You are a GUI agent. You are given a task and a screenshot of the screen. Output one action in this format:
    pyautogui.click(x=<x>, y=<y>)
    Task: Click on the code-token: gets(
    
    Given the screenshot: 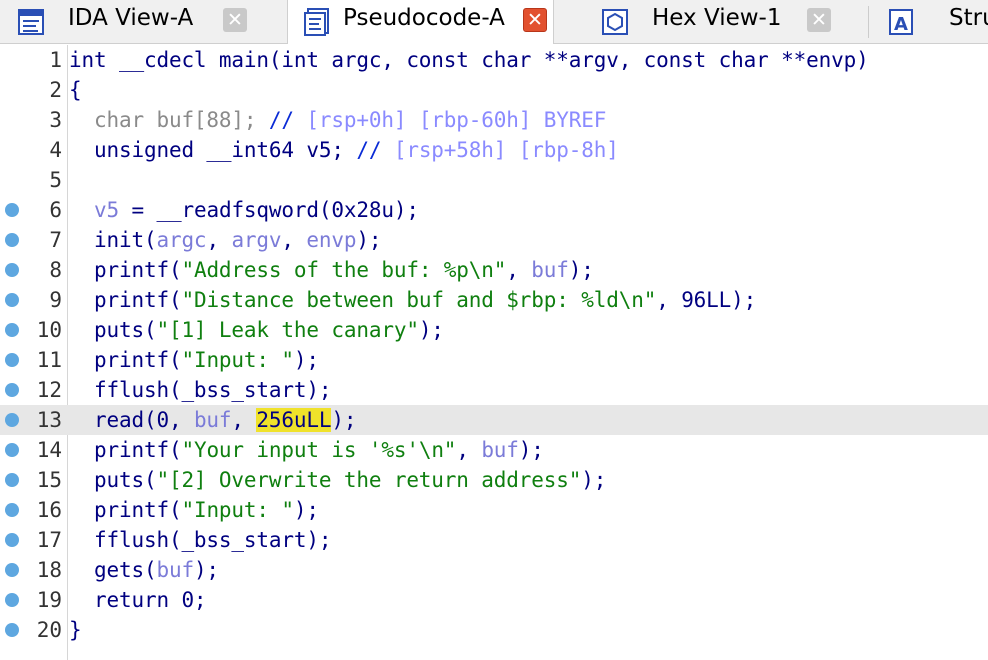 What is the action you would take?
    pyautogui.click(x=113, y=570)
    